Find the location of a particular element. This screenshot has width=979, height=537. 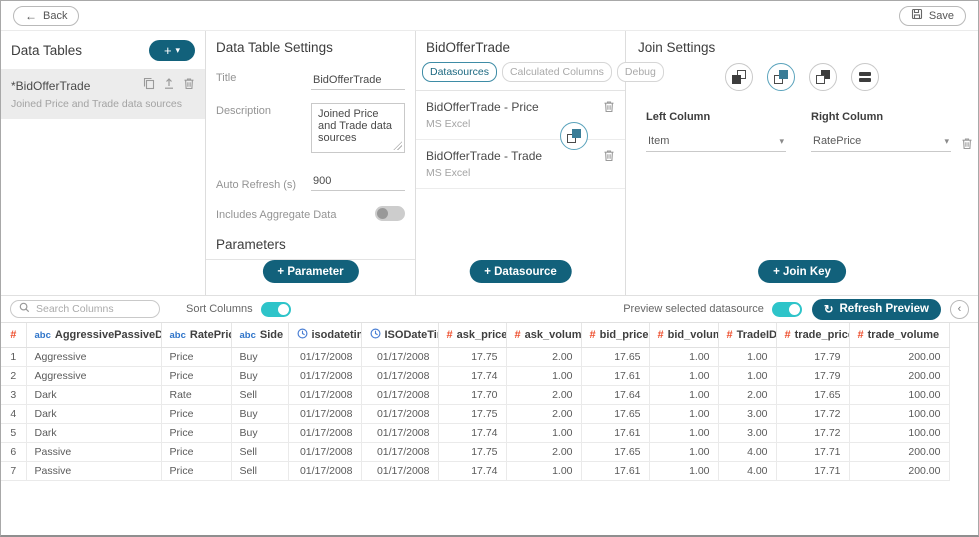

table-cell: 3.00 is located at coordinates (747, 433).